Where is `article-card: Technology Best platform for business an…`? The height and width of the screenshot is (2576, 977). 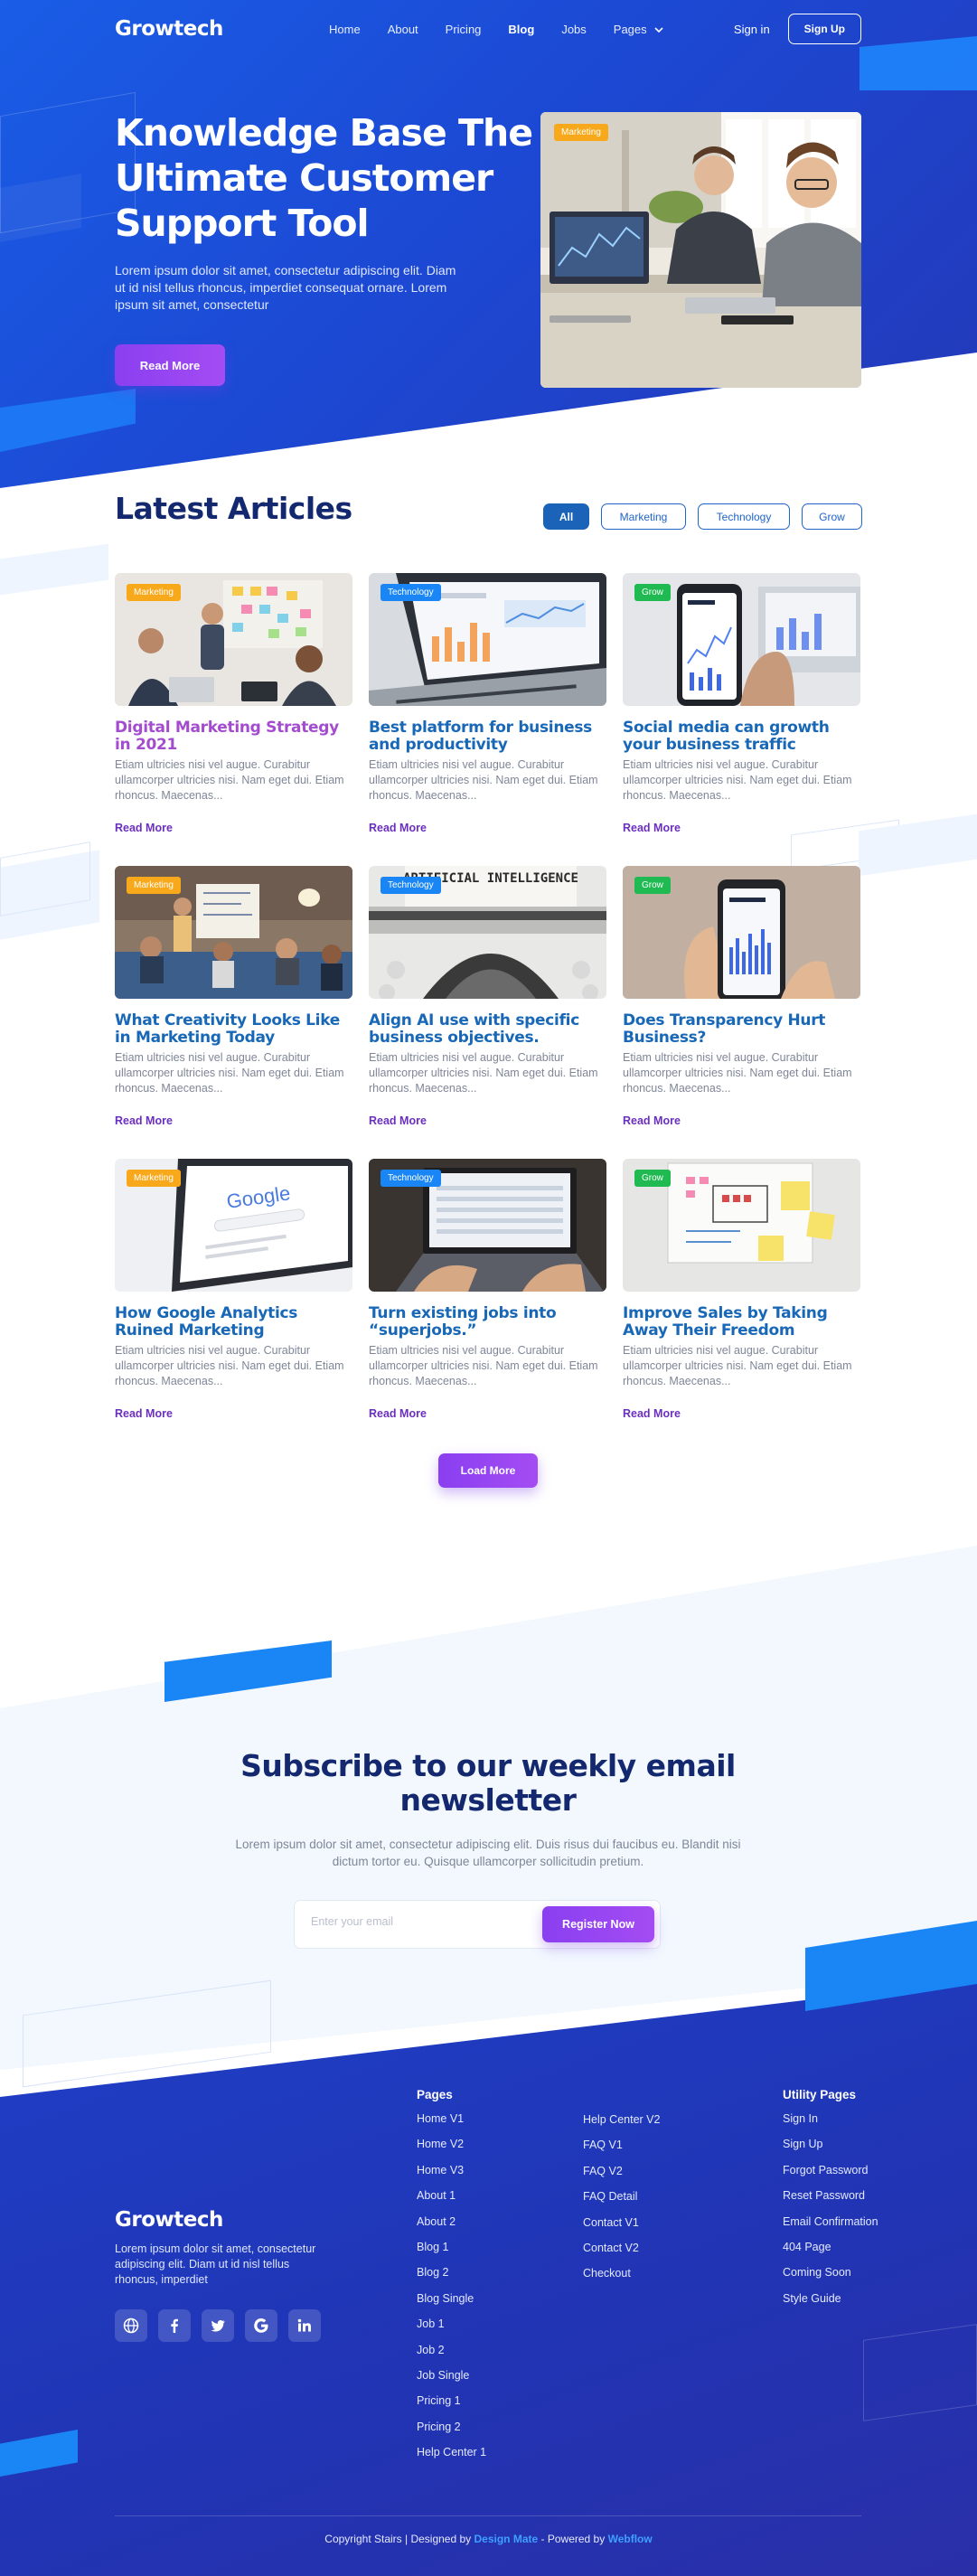 article-card: Technology Best platform for business an… is located at coordinates (487, 703).